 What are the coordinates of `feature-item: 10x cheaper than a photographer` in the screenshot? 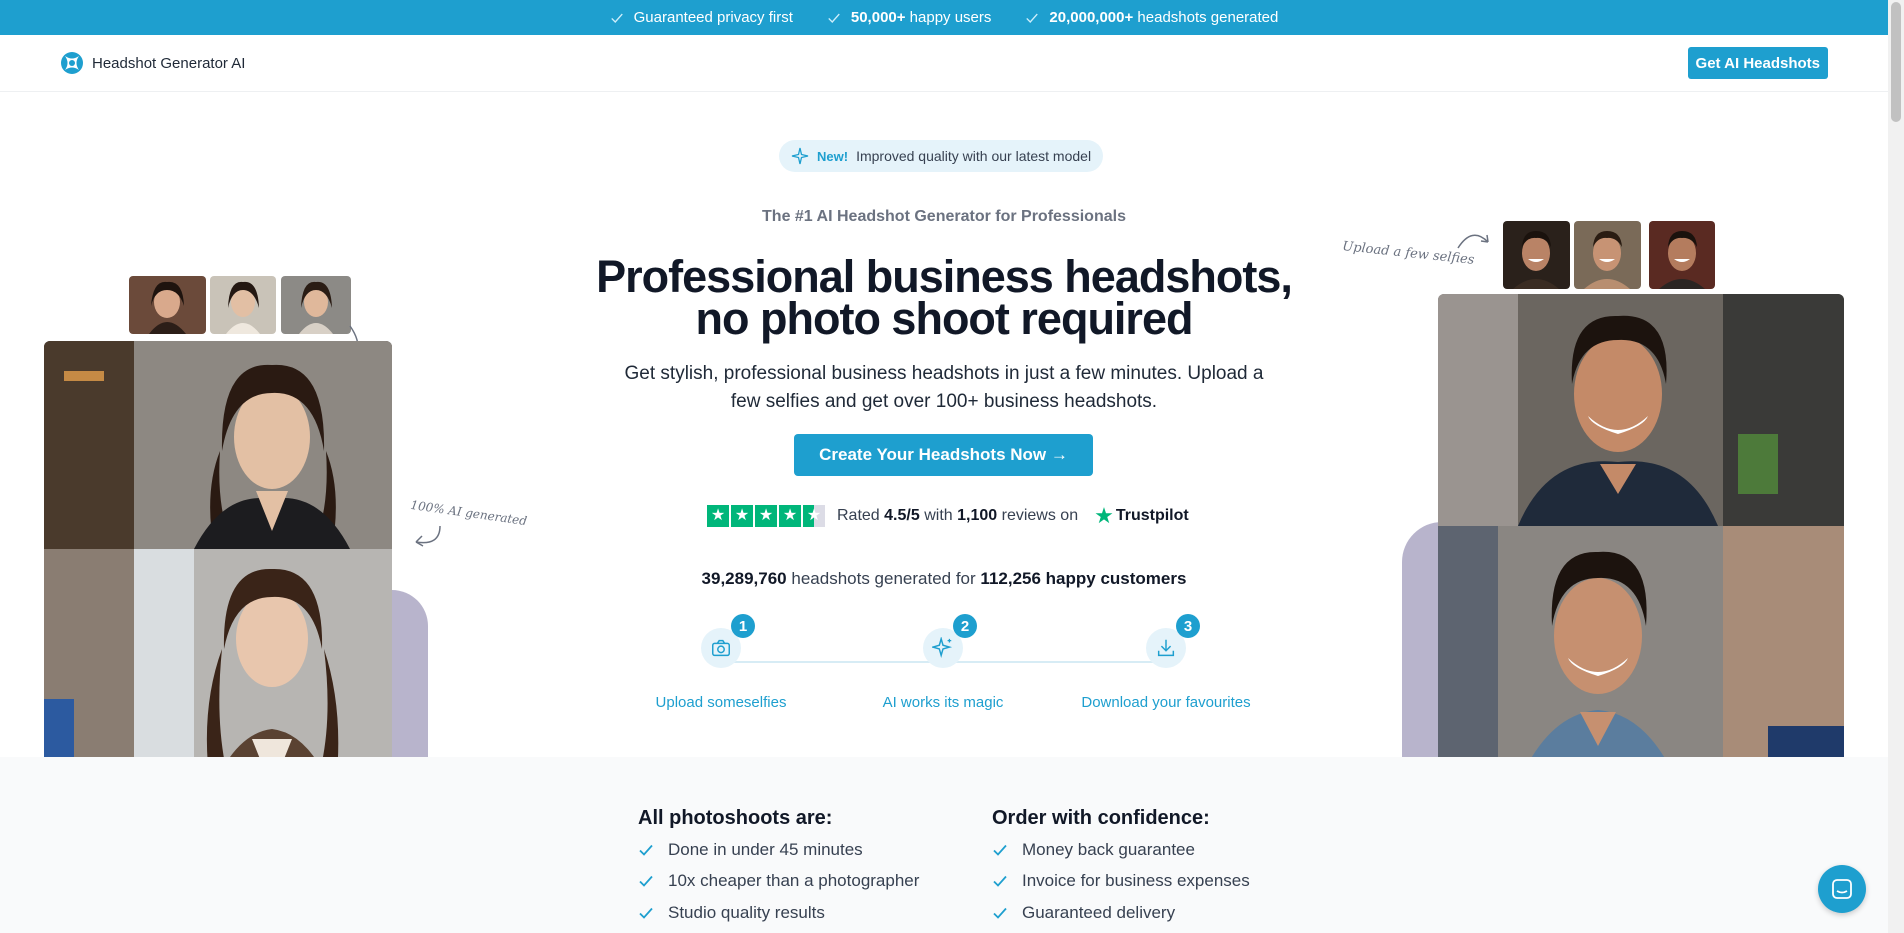 It's located at (778, 882).